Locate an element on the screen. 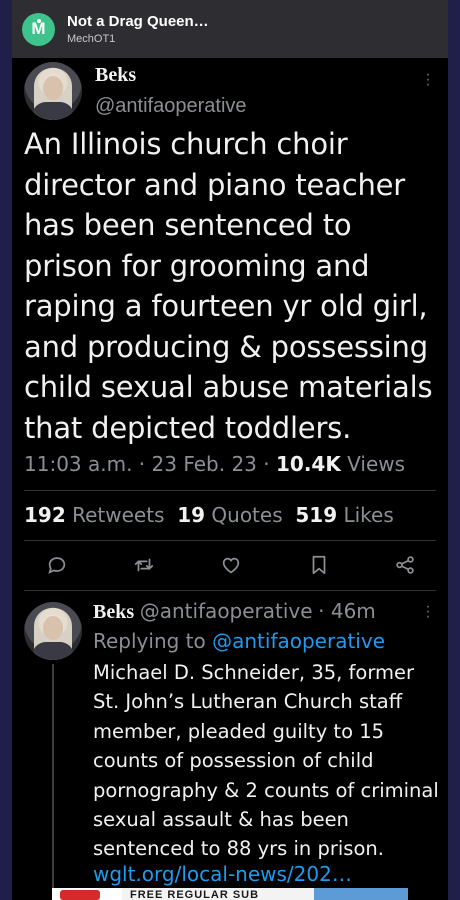  tweet-meta: 11:03 a.m. · 23 Feb. 23 · 10.4K Views is located at coordinates (214, 464).